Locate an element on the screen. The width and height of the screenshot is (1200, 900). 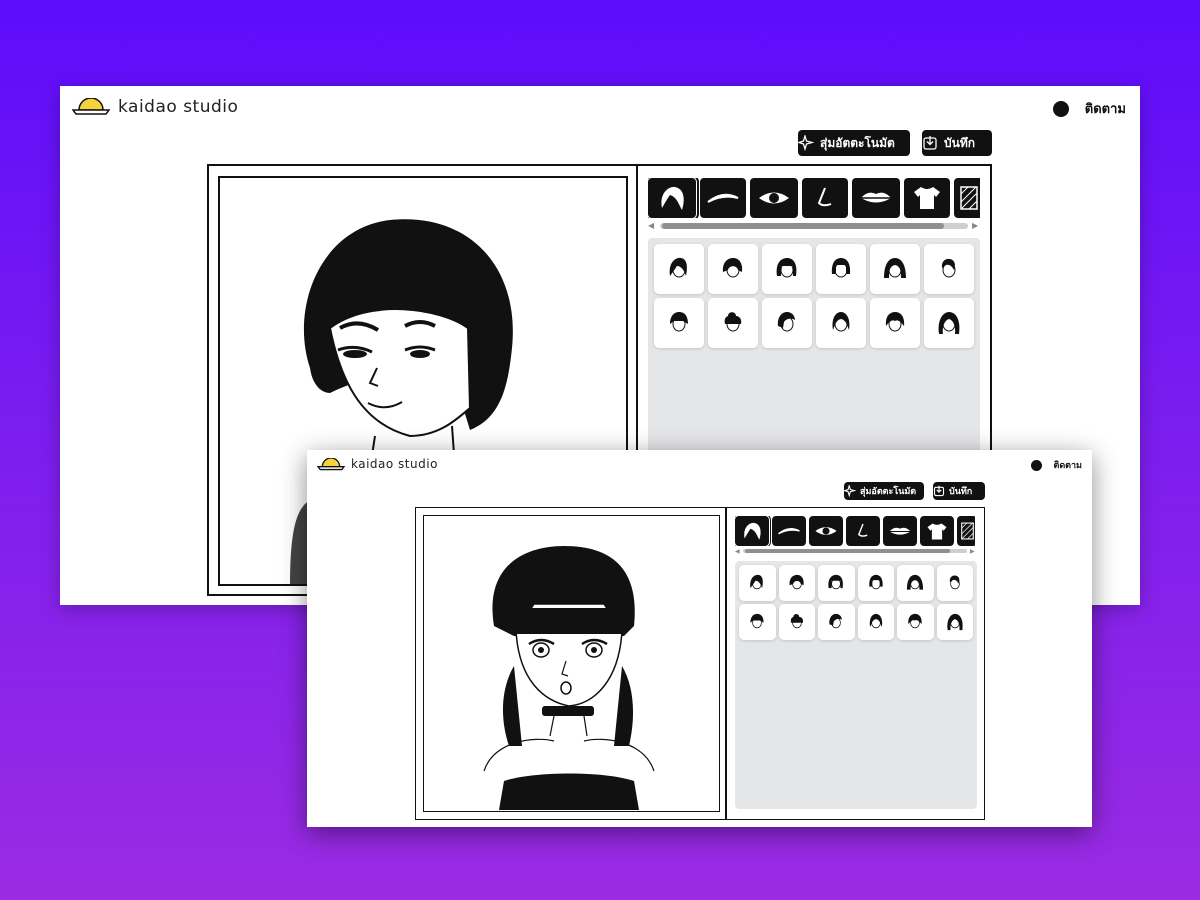
hair-style-12-icon is located at coordinates (955, 622).